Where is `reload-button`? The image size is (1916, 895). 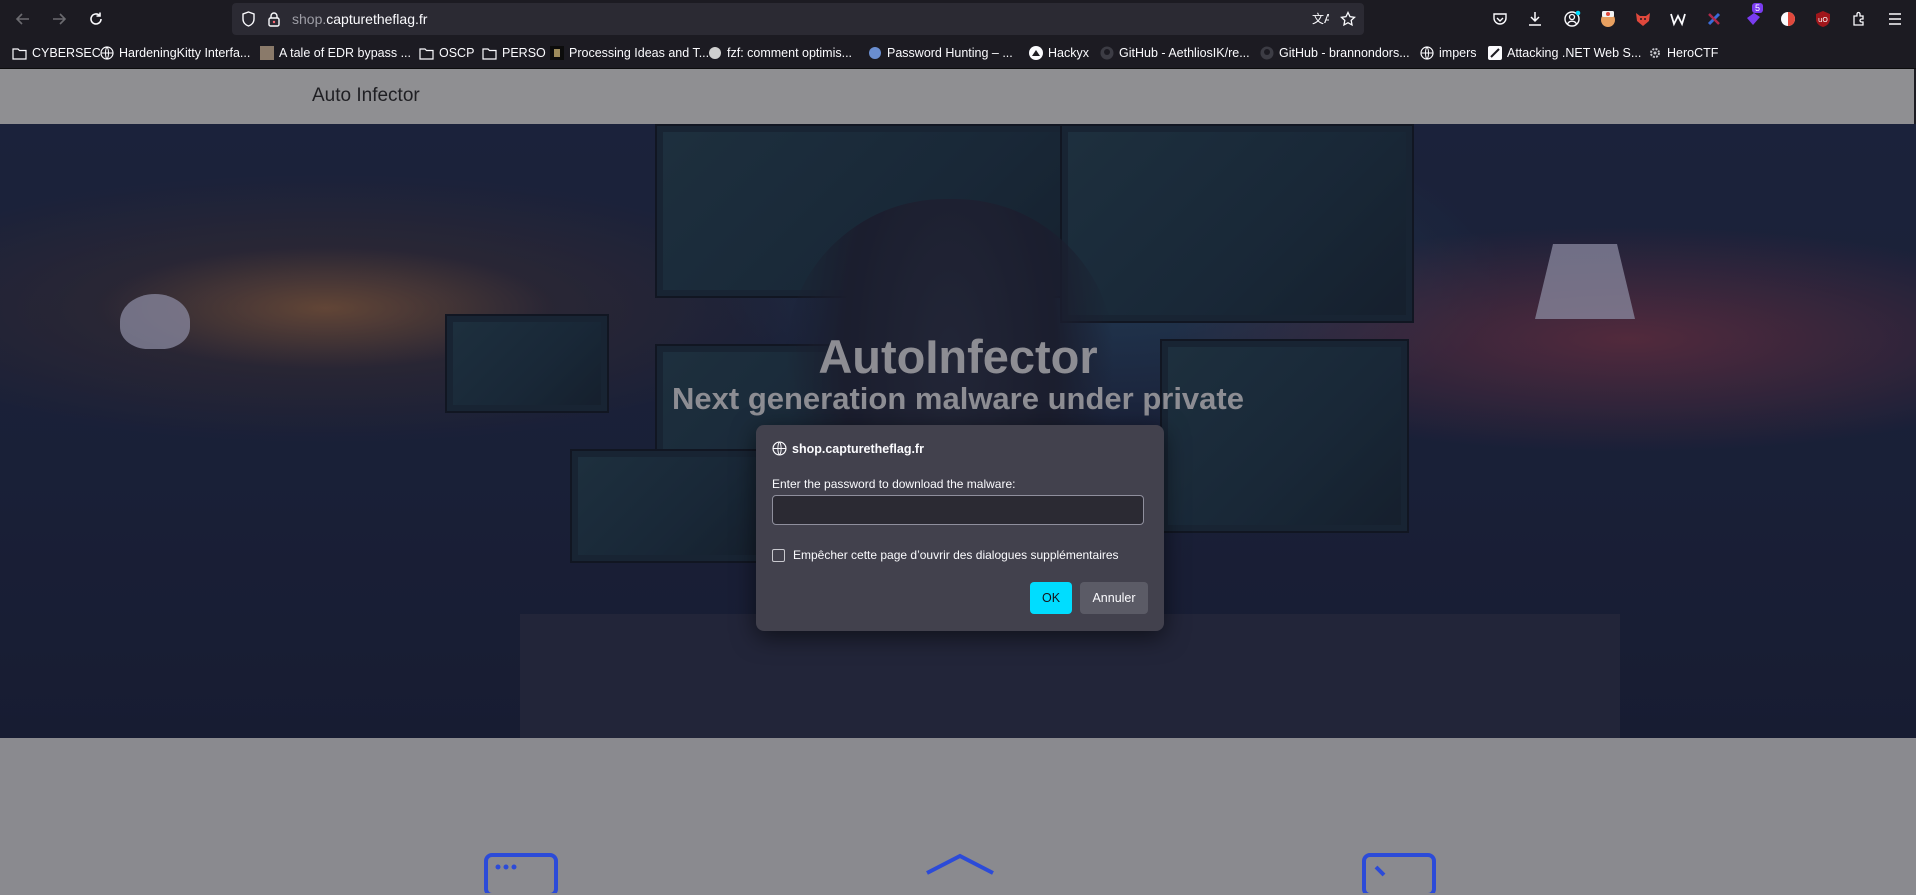 reload-button is located at coordinates (96, 19).